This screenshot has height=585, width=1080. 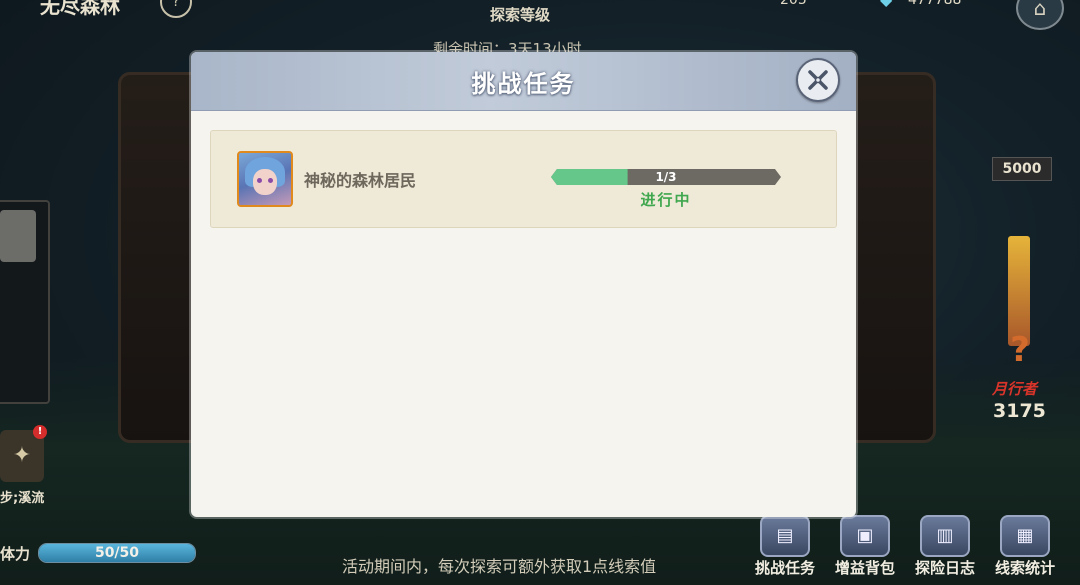 What do you see at coordinates (891, 4) in the screenshot?
I see `gem-icon: ◆` at bounding box center [891, 4].